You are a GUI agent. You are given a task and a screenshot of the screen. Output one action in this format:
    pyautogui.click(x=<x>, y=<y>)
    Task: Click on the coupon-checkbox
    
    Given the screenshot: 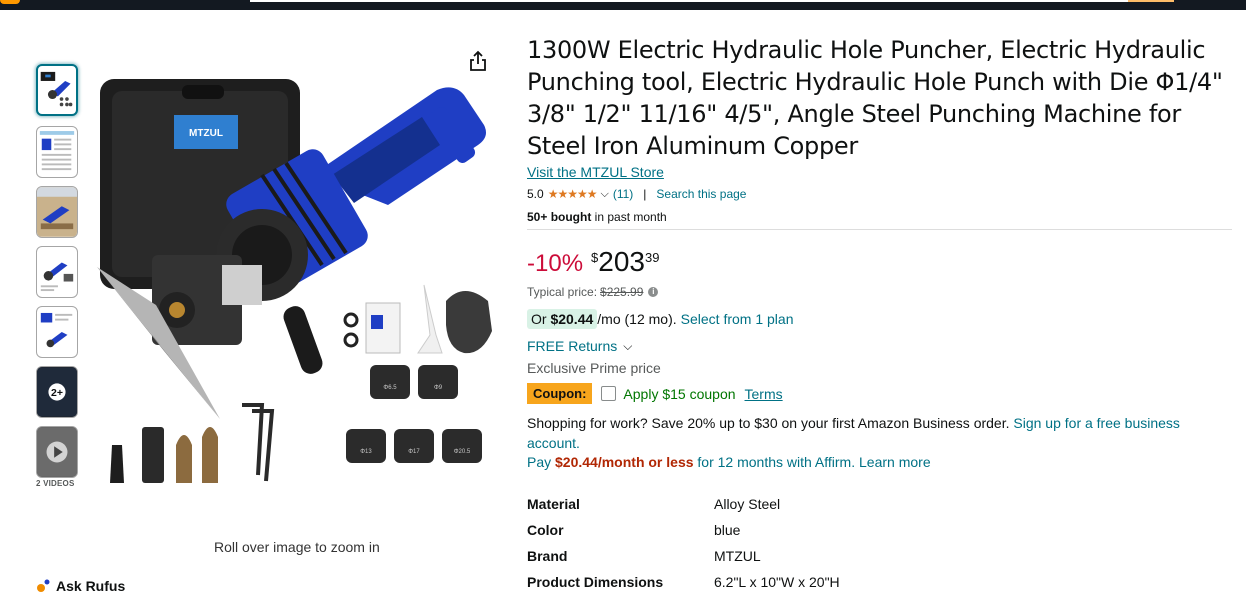 What is the action you would take?
    pyautogui.click(x=609, y=393)
    